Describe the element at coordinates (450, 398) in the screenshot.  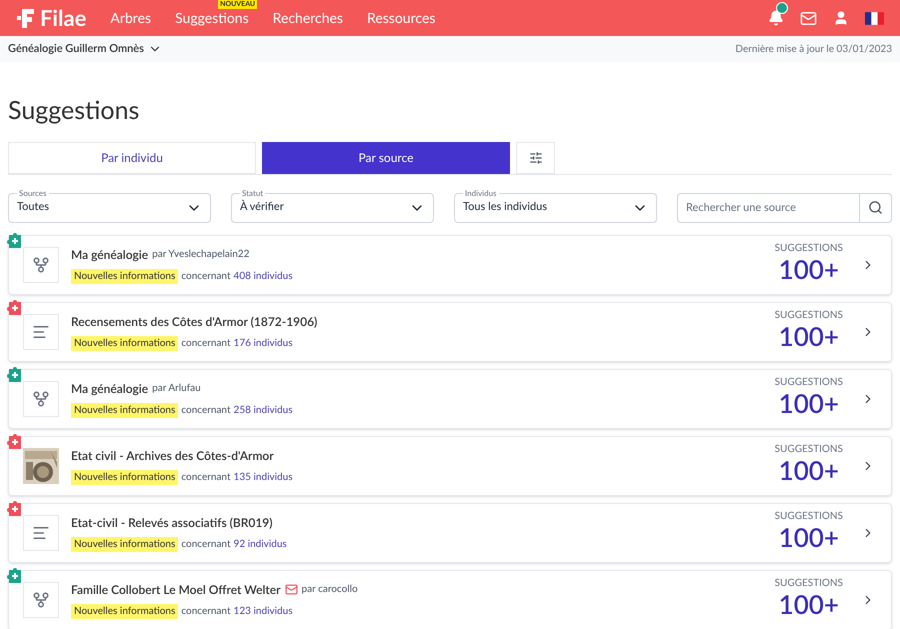
I see `source-card: Ma généalogie par Arlufau Nouvelles informations concernant 258 individus SUGGESTIONS 100+` at that location.